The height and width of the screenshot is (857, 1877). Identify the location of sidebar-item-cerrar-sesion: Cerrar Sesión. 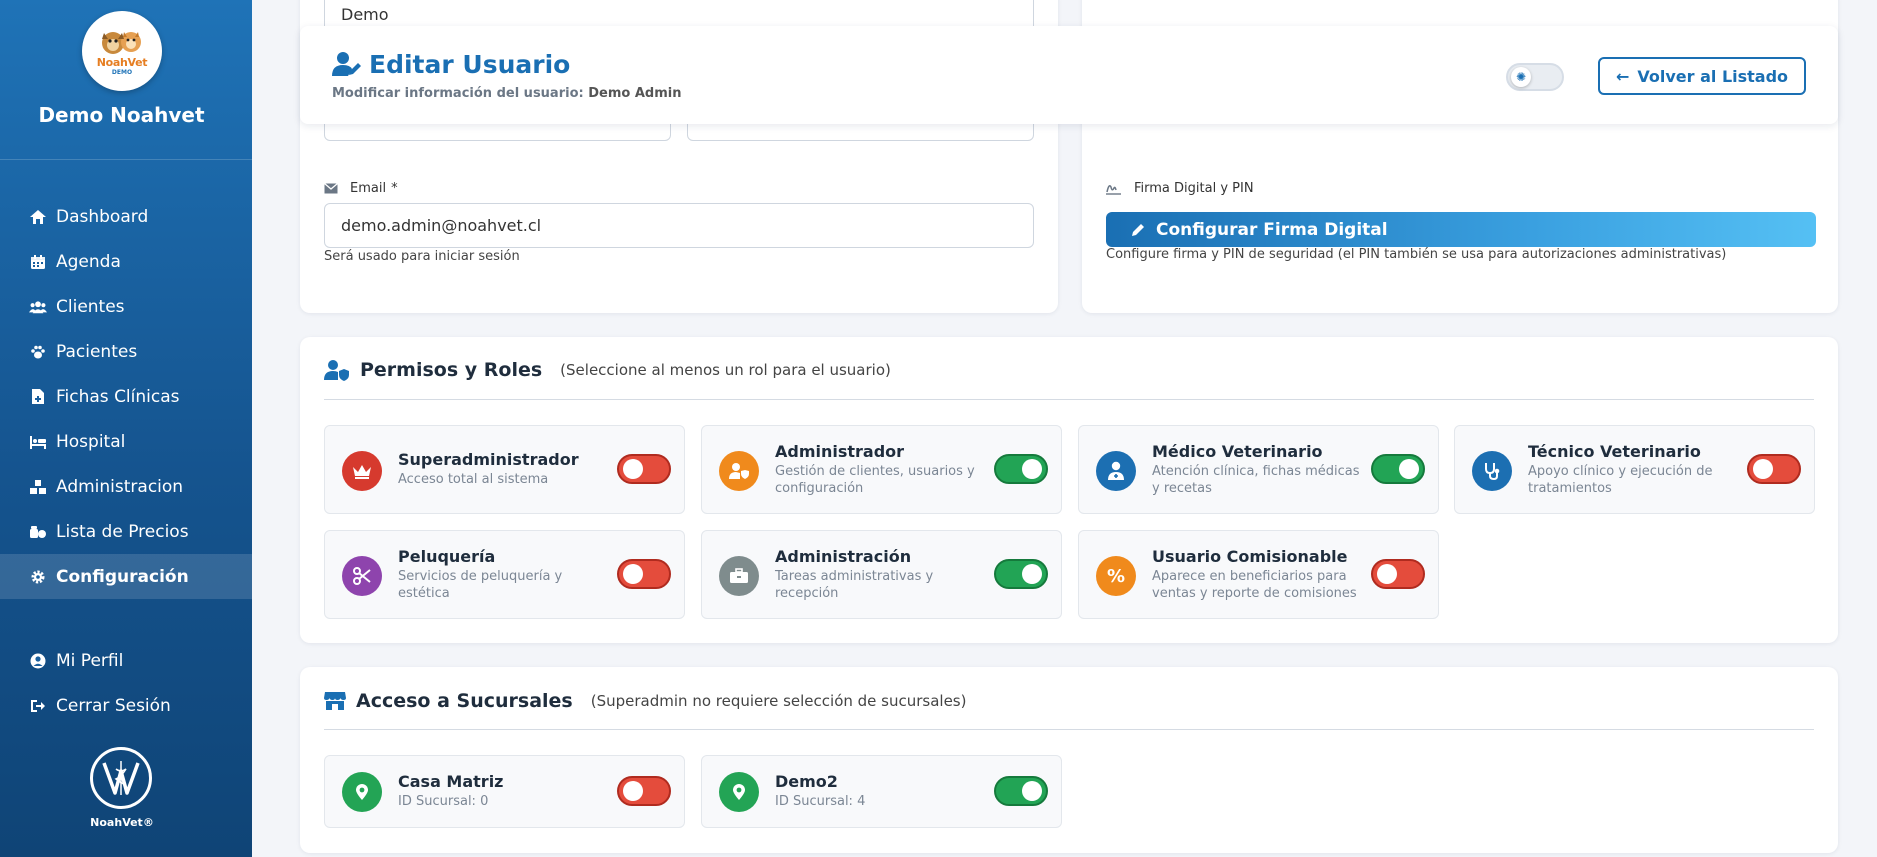
(126, 705).